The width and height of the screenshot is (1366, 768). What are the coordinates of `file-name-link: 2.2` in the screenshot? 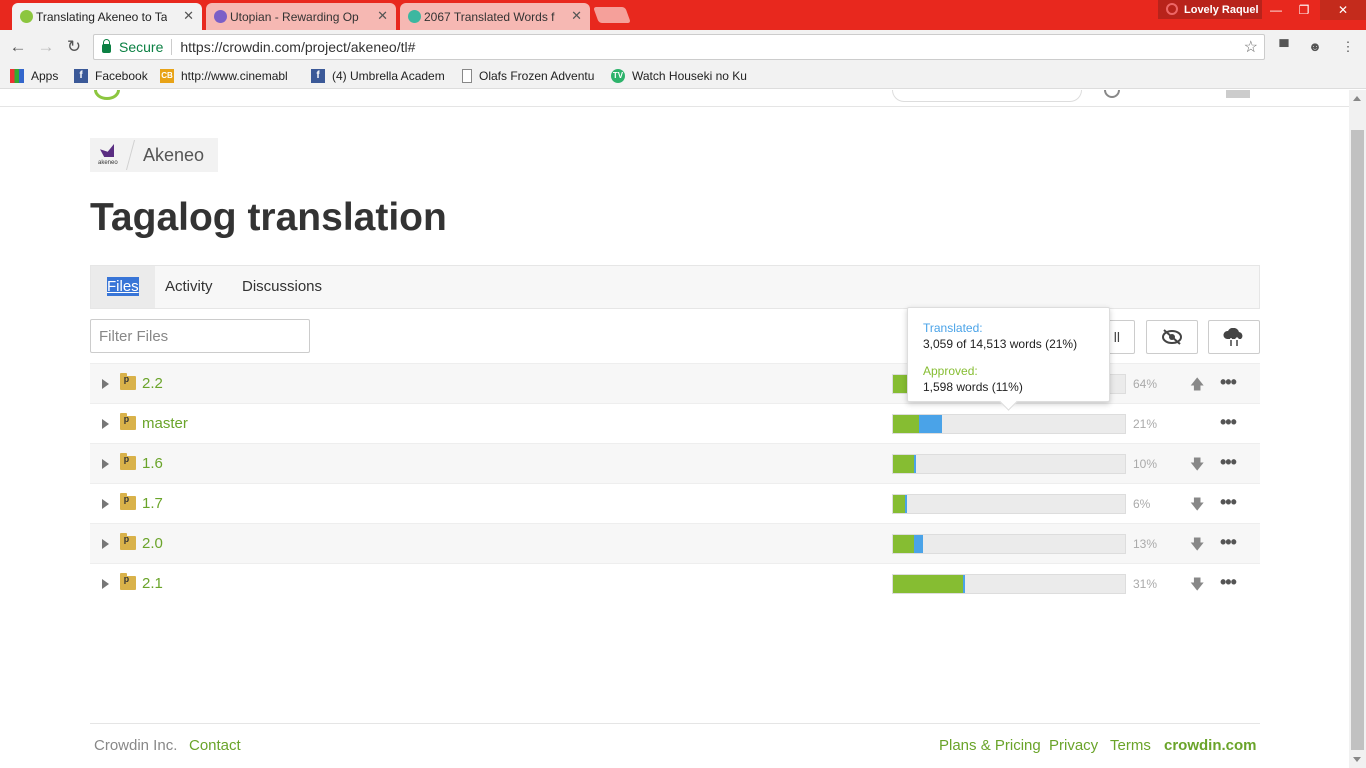 It's located at (152, 383).